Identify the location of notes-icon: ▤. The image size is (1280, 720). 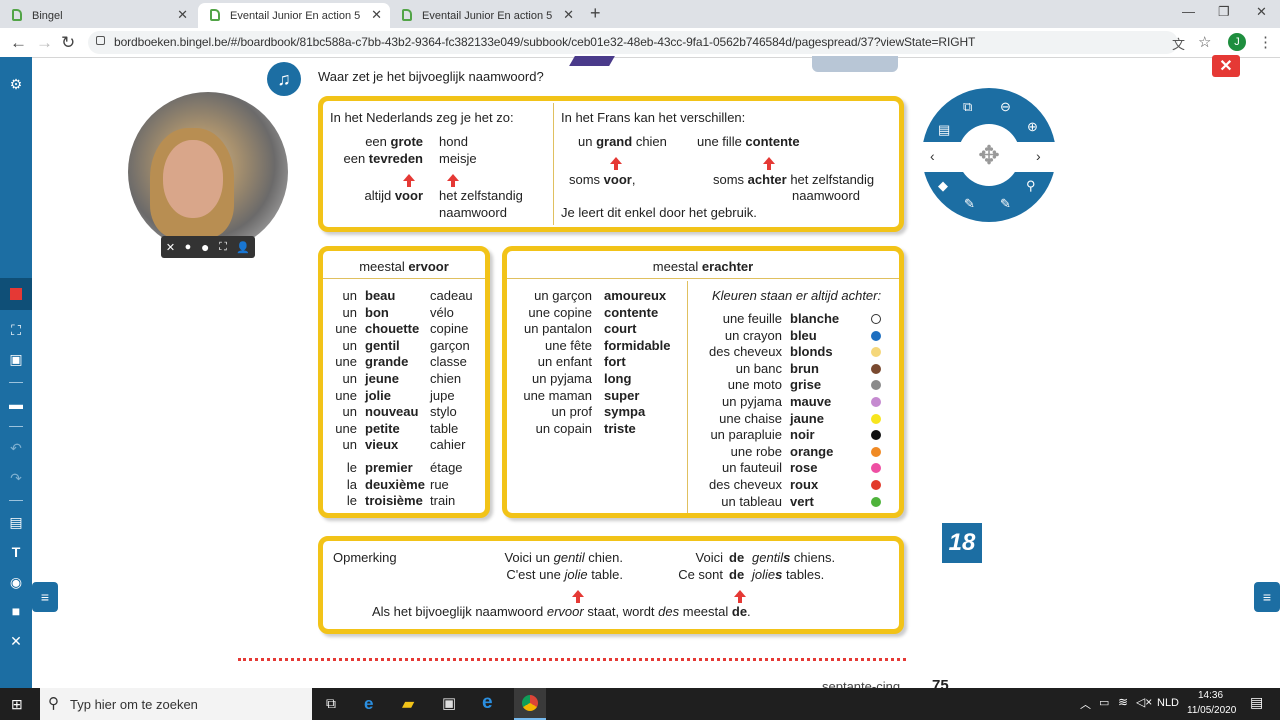
(944, 130).